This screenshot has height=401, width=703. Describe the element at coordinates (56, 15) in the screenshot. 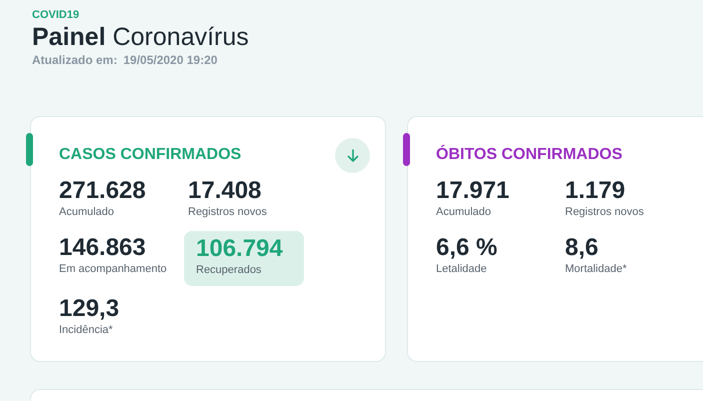

I see `eyebrow-label: COVID19` at that location.